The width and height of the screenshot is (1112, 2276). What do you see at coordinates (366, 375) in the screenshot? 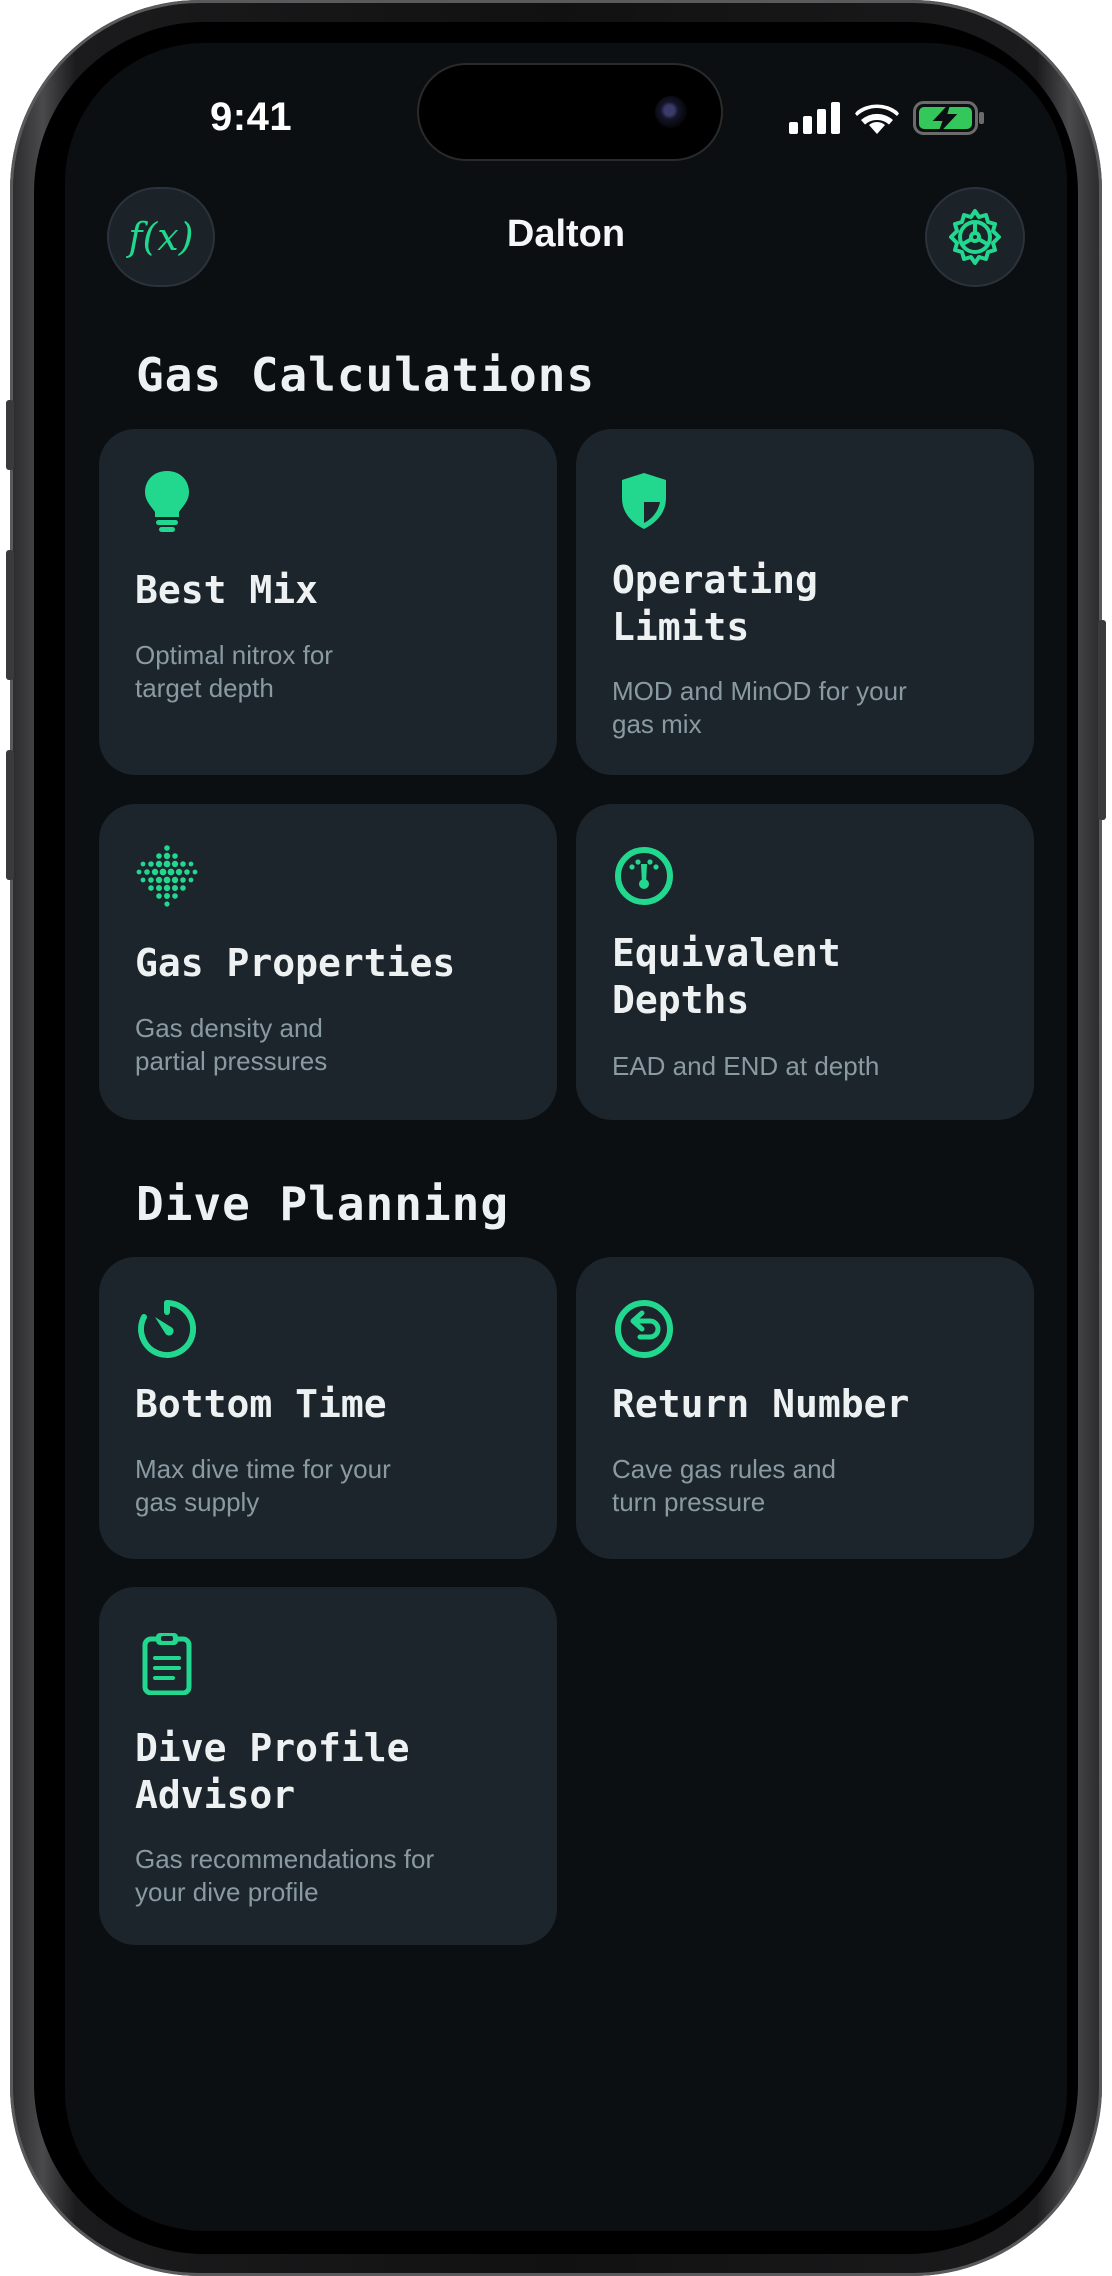
I see `section-title-gas-calculations: Gas Calculations` at bounding box center [366, 375].